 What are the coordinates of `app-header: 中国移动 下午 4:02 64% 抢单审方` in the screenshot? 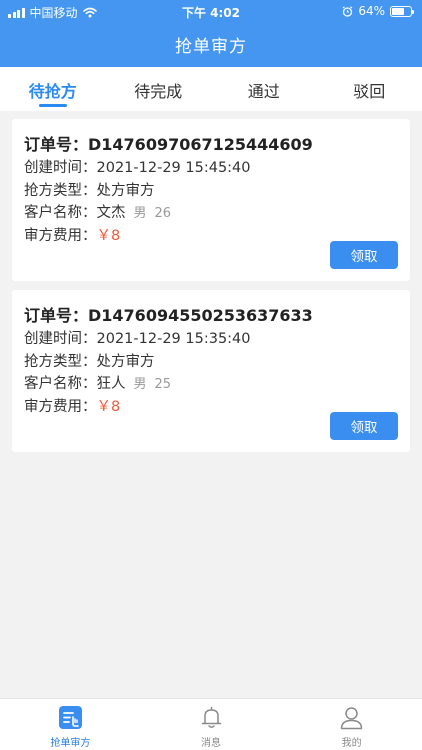 It's located at (211, 33).